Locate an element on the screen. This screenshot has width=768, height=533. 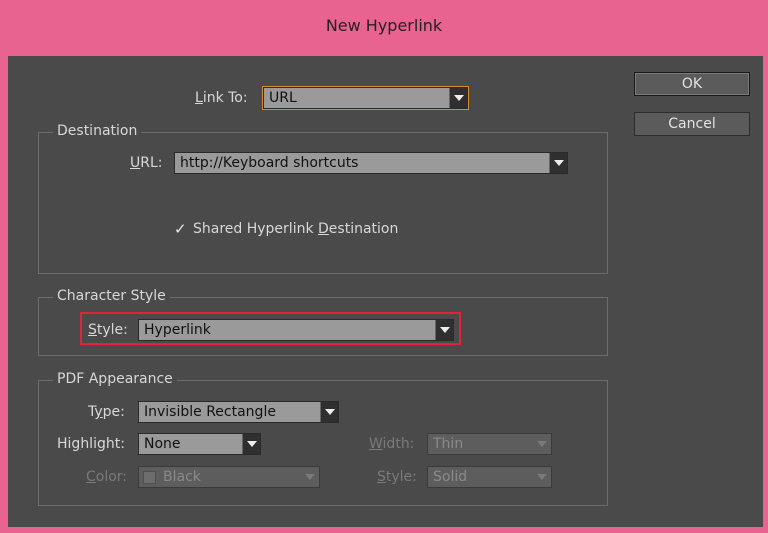
highlight-value: None is located at coordinates (162, 444).